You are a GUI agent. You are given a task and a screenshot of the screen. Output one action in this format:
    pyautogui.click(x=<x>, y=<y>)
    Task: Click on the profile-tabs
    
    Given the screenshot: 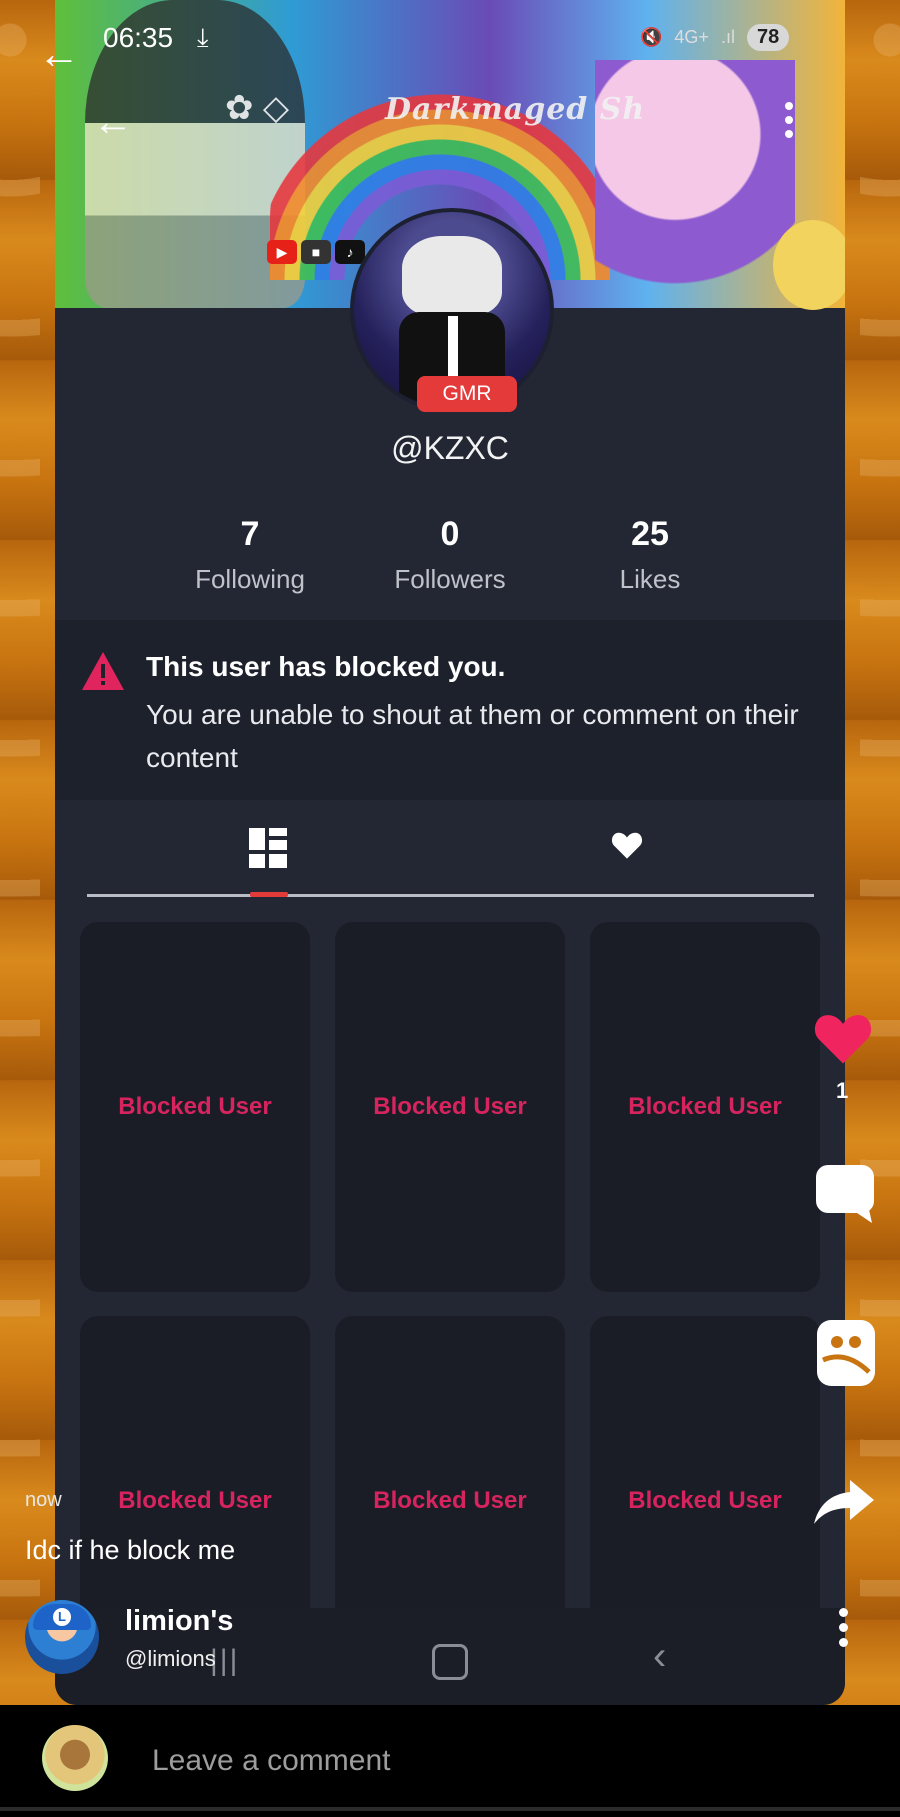 What is the action you would take?
    pyautogui.click(x=450, y=850)
    